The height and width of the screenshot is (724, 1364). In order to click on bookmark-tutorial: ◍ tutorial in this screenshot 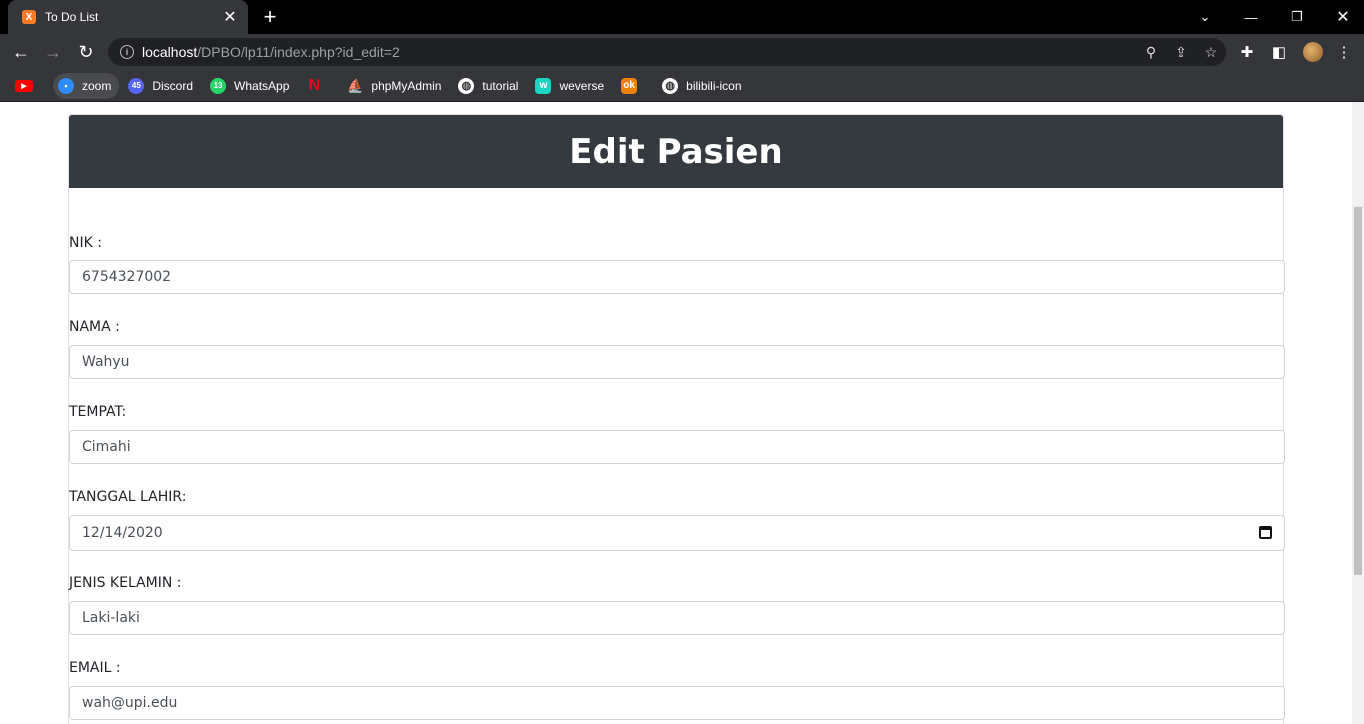, I will do `click(489, 86)`.